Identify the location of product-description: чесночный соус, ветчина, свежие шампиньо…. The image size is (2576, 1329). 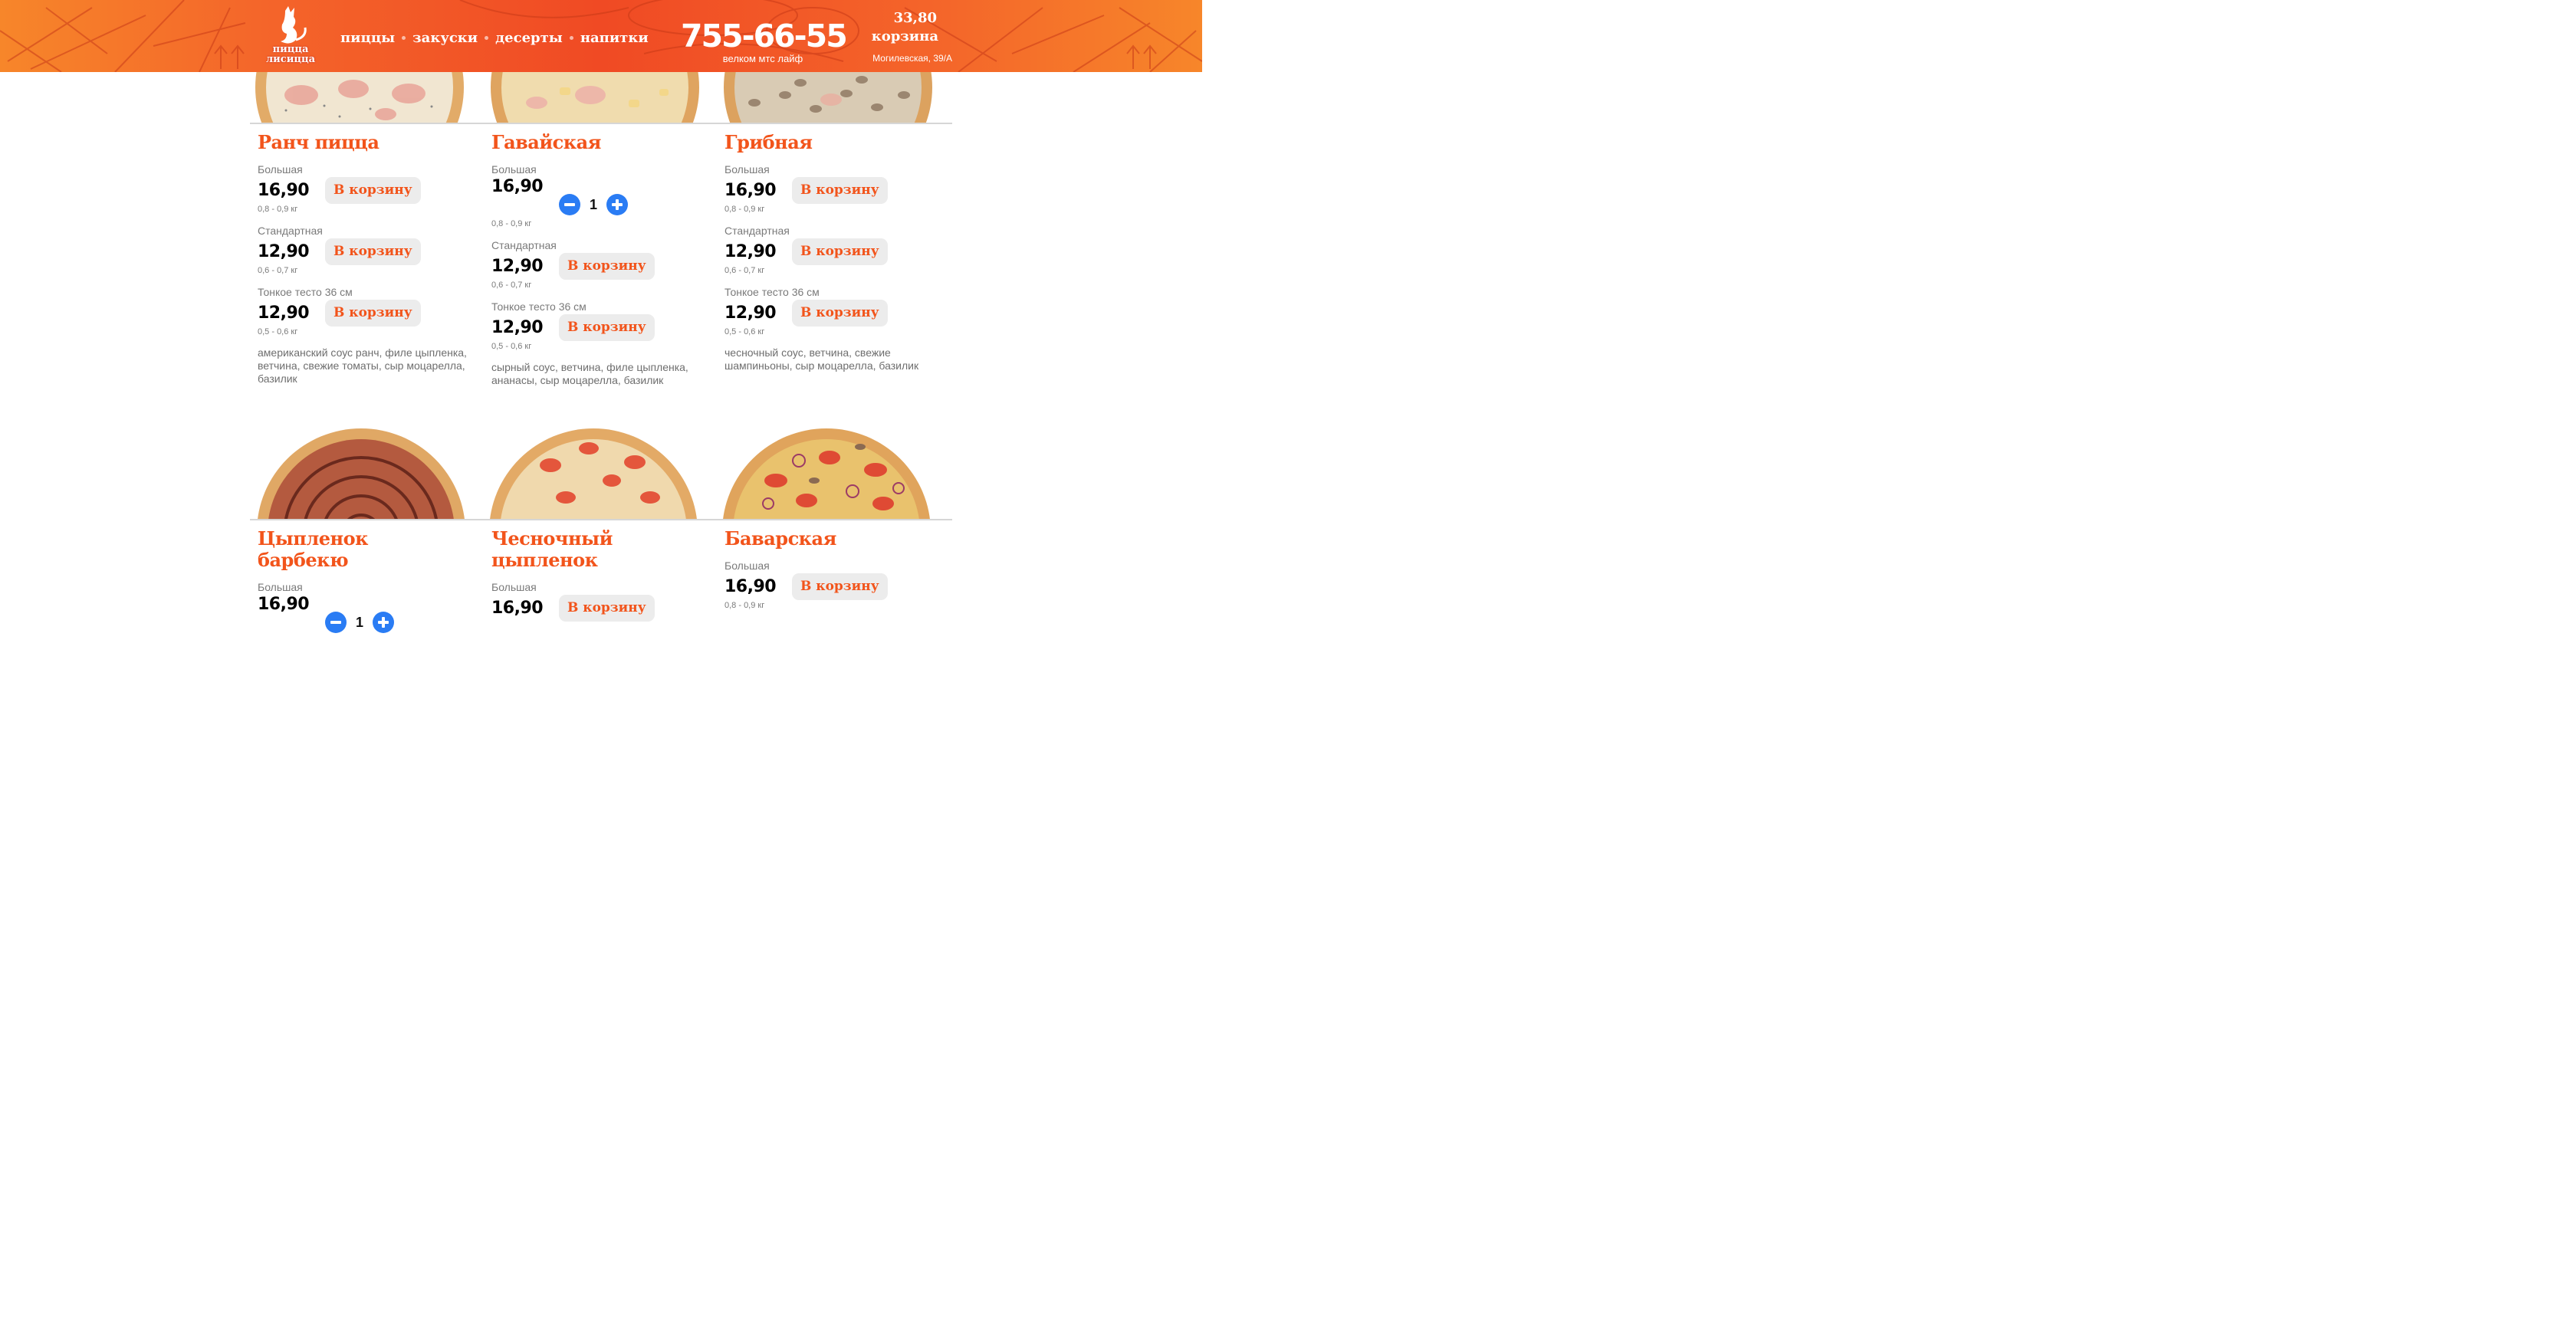
(821, 359).